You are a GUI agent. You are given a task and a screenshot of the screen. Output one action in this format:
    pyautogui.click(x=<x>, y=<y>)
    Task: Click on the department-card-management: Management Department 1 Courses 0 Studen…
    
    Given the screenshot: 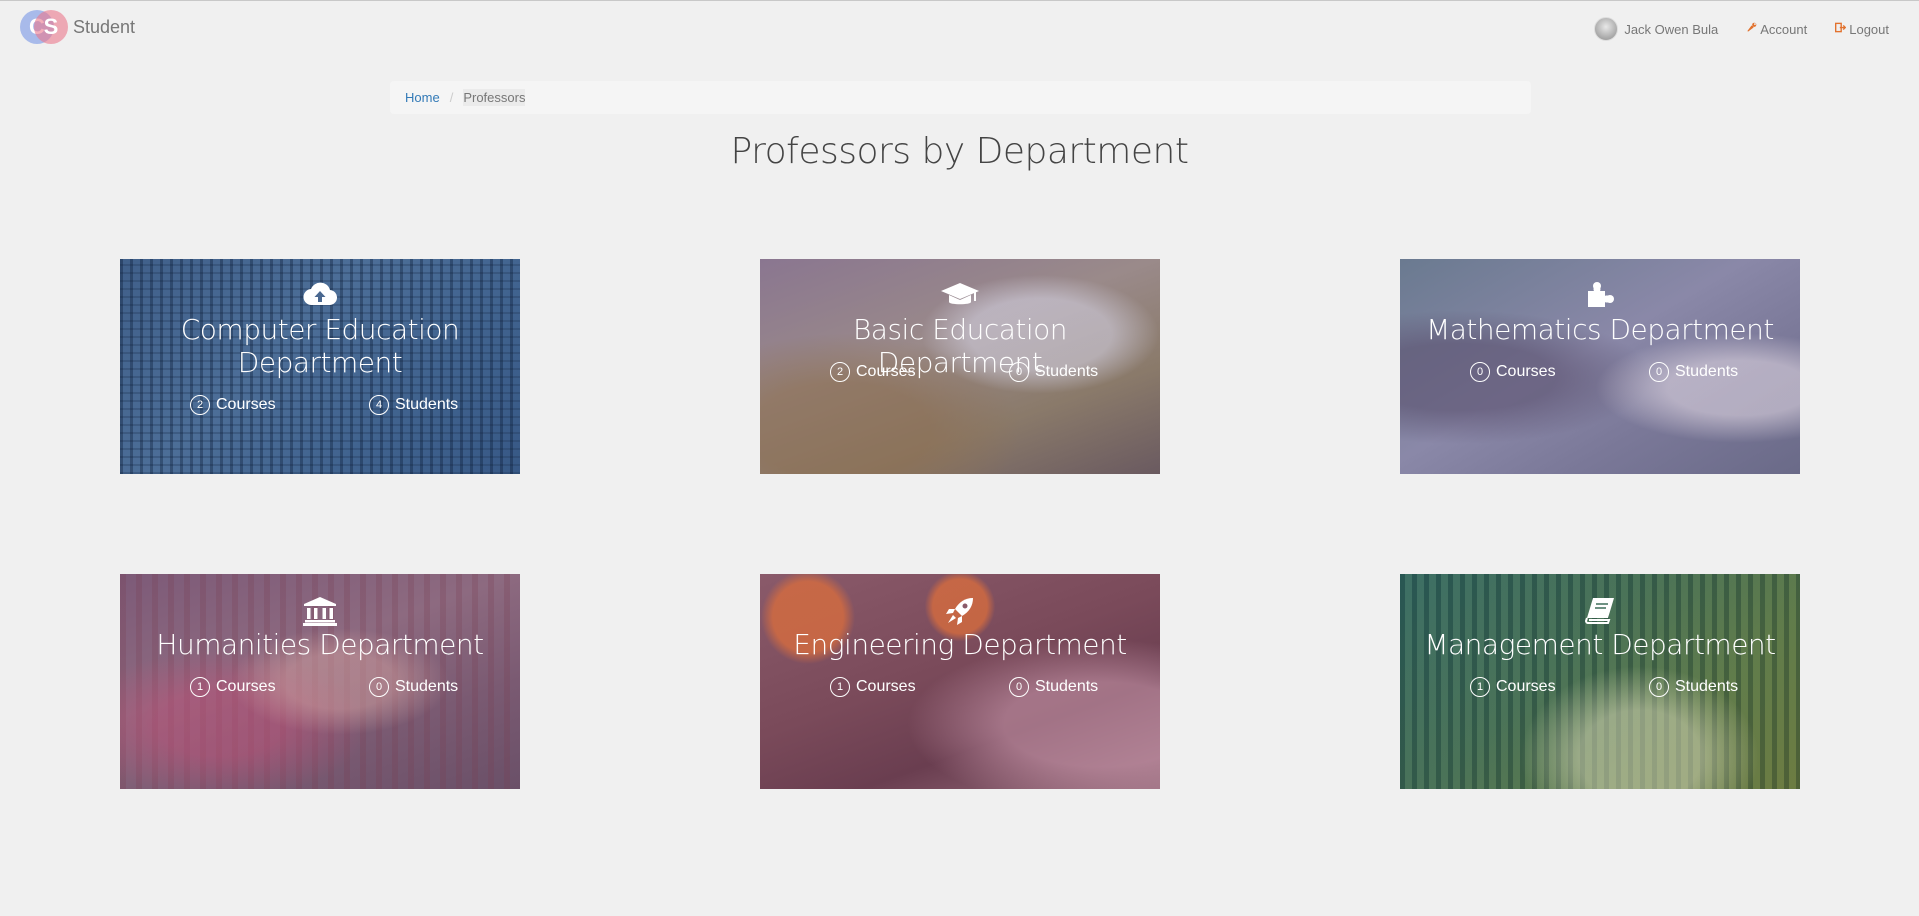 What is the action you would take?
    pyautogui.click(x=1600, y=681)
    